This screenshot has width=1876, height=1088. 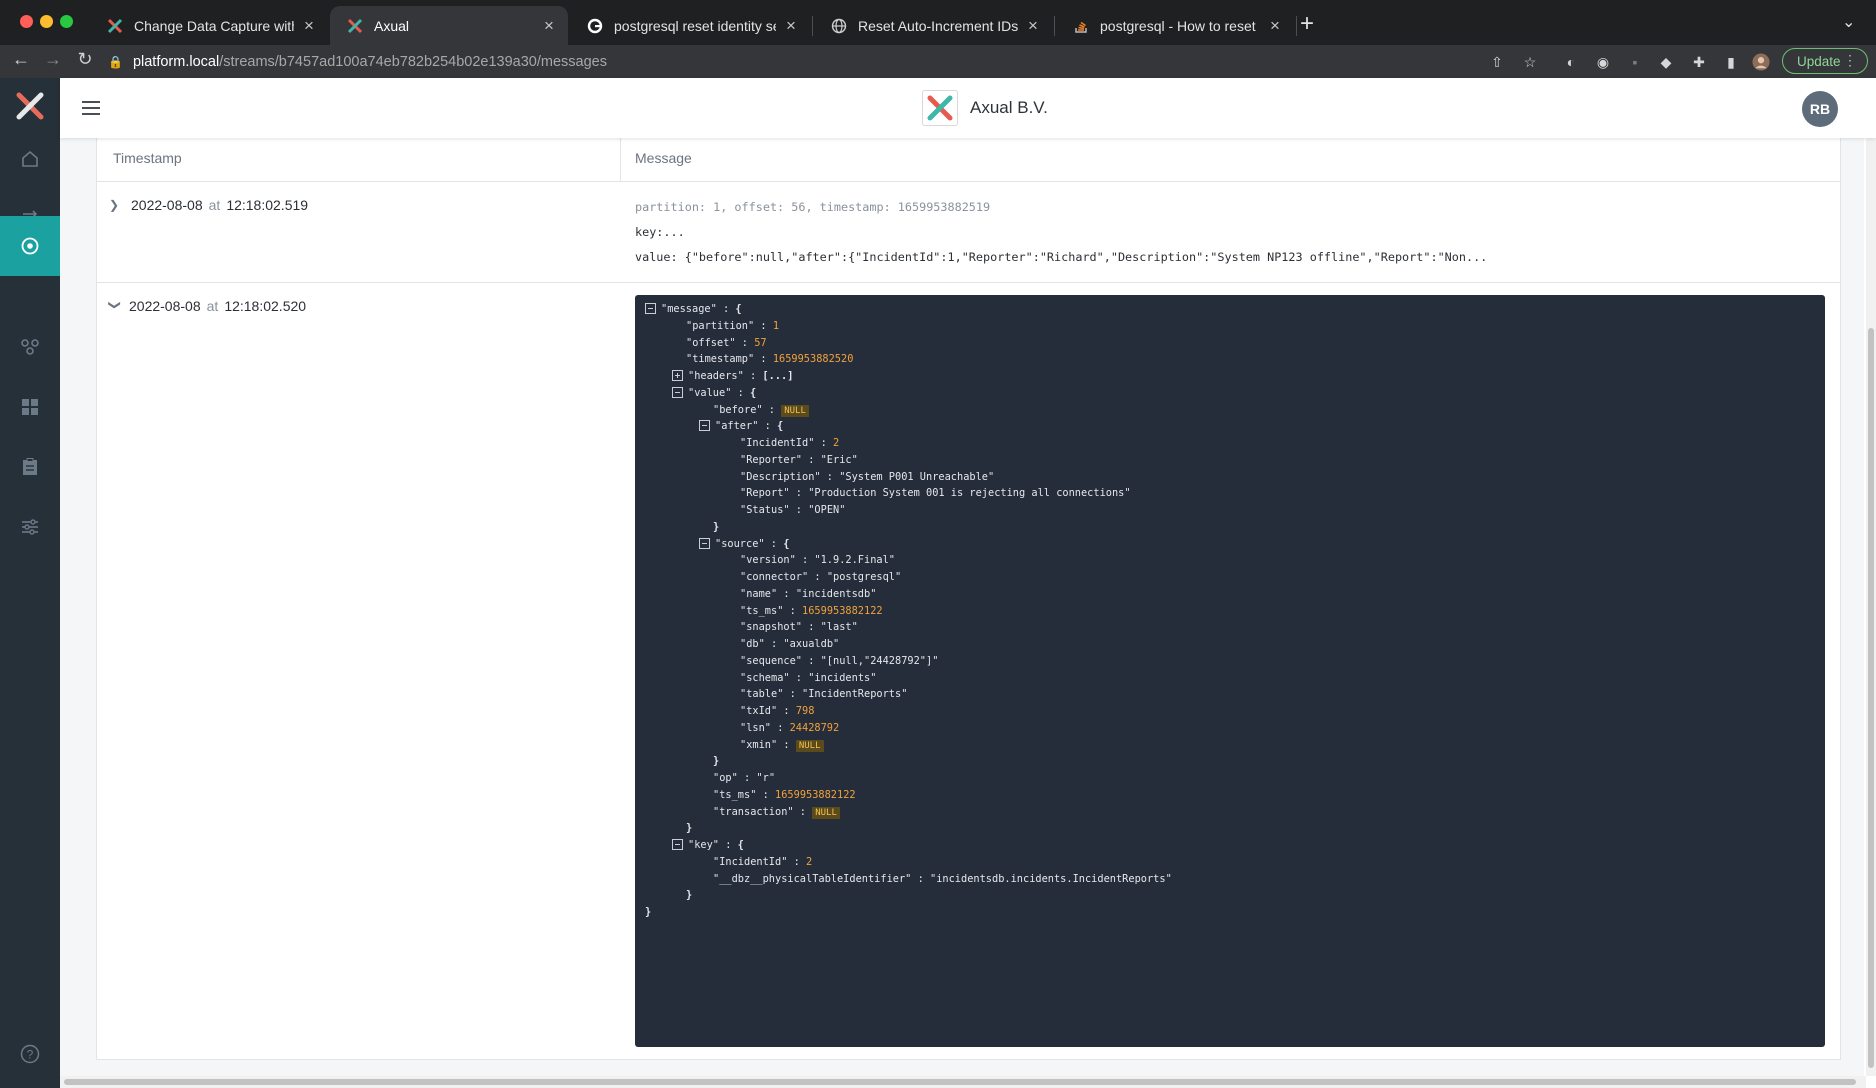 I want to click on axual-logo-icon, so click(x=30, y=108).